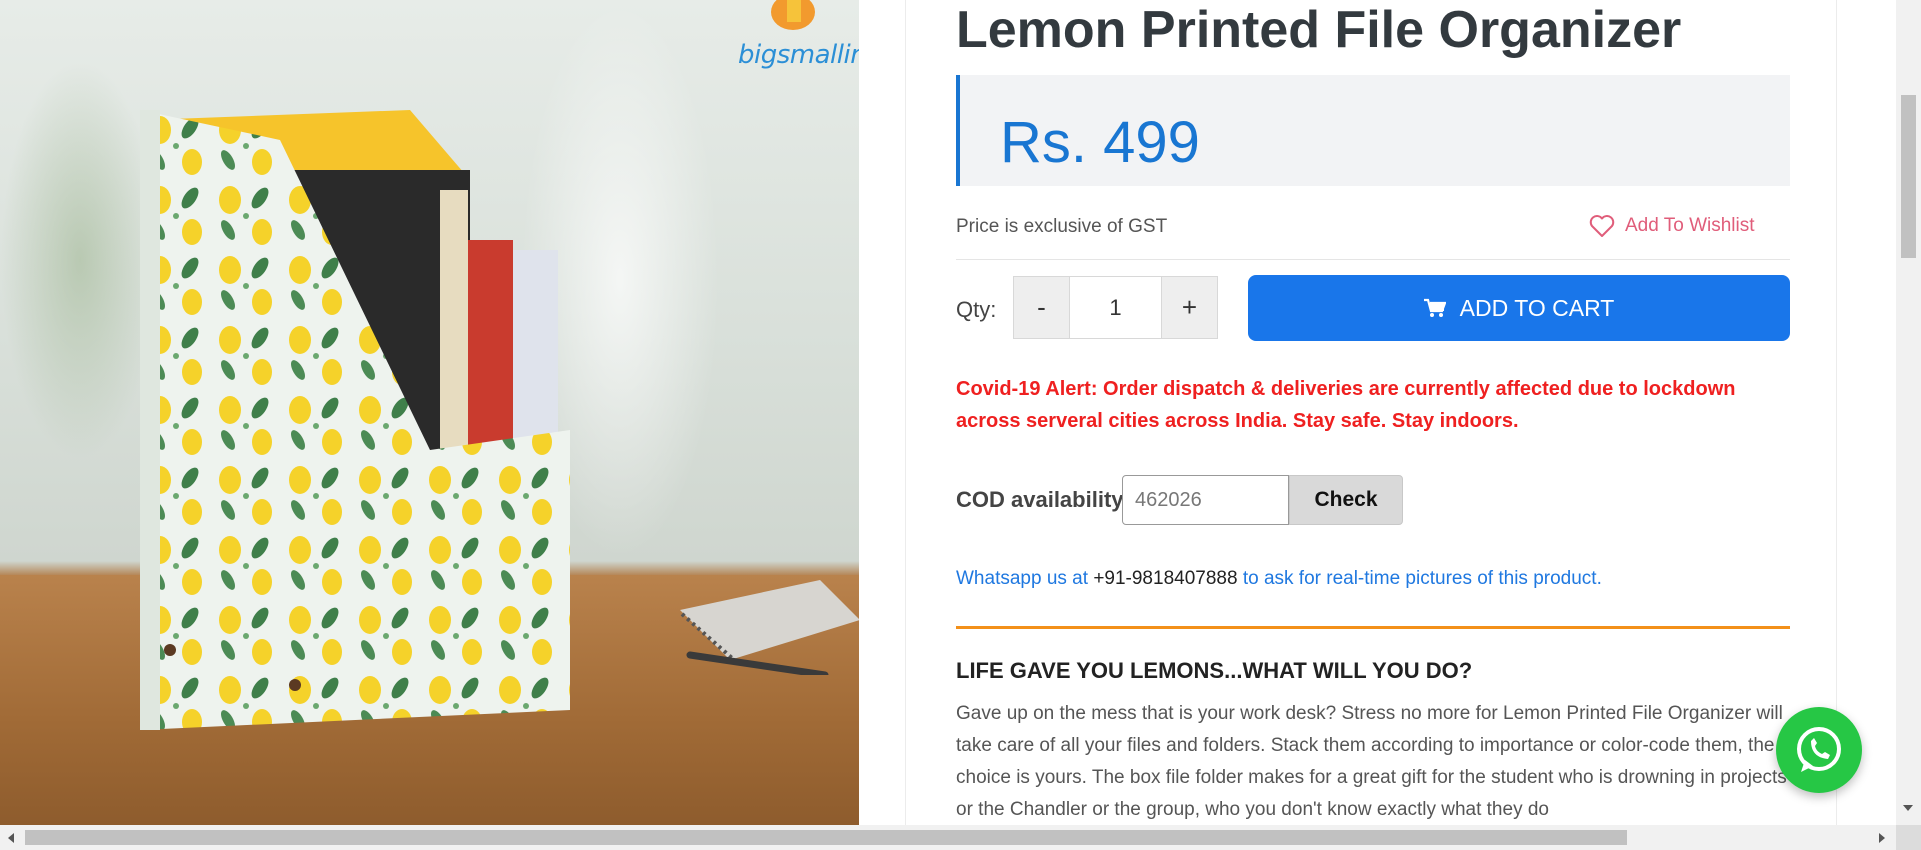  I want to click on heart-icon, so click(1602, 226).